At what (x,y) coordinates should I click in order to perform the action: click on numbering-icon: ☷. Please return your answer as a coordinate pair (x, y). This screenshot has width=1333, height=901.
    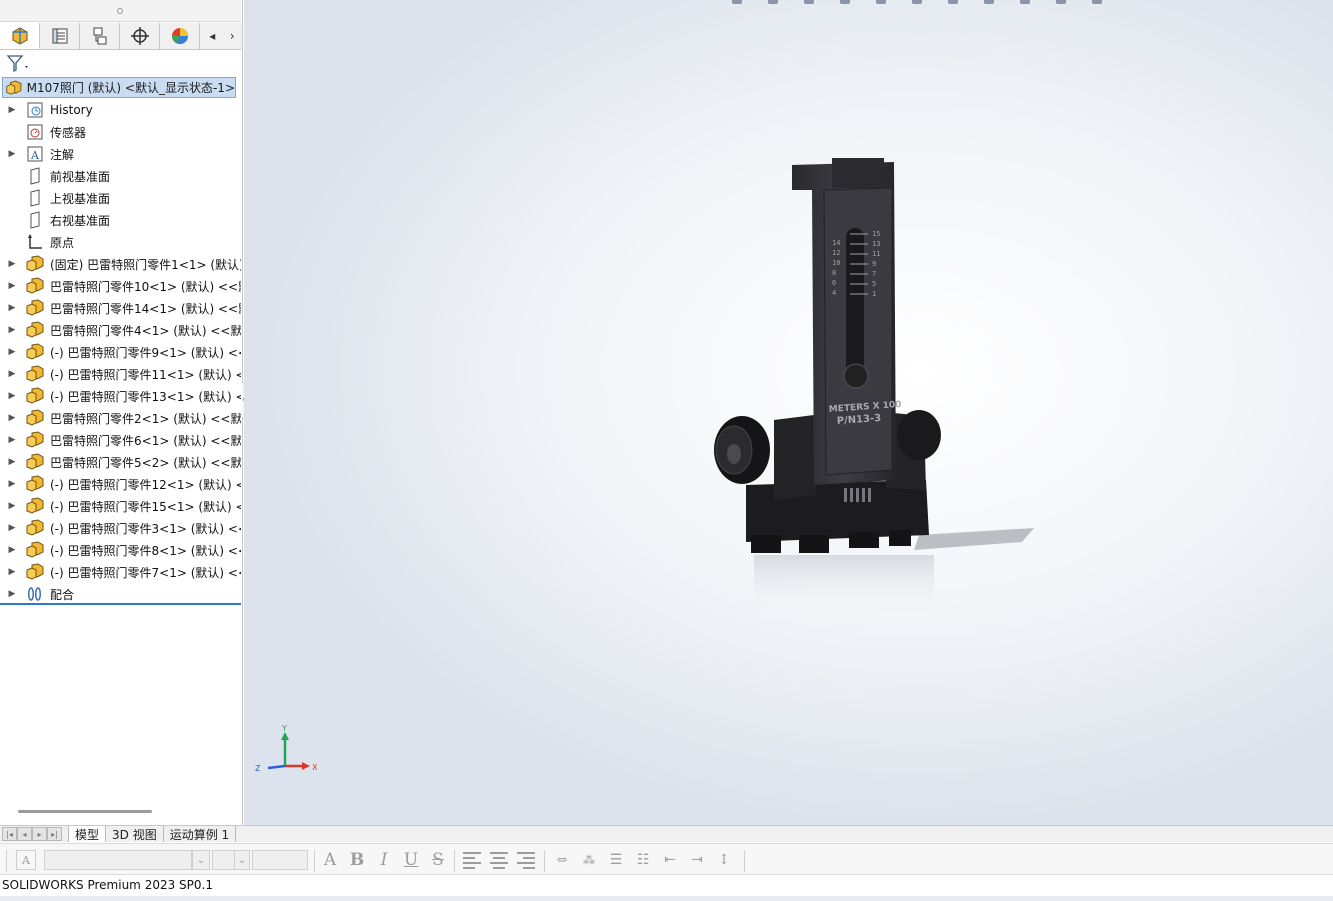
    Looking at the image, I should click on (643, 860).